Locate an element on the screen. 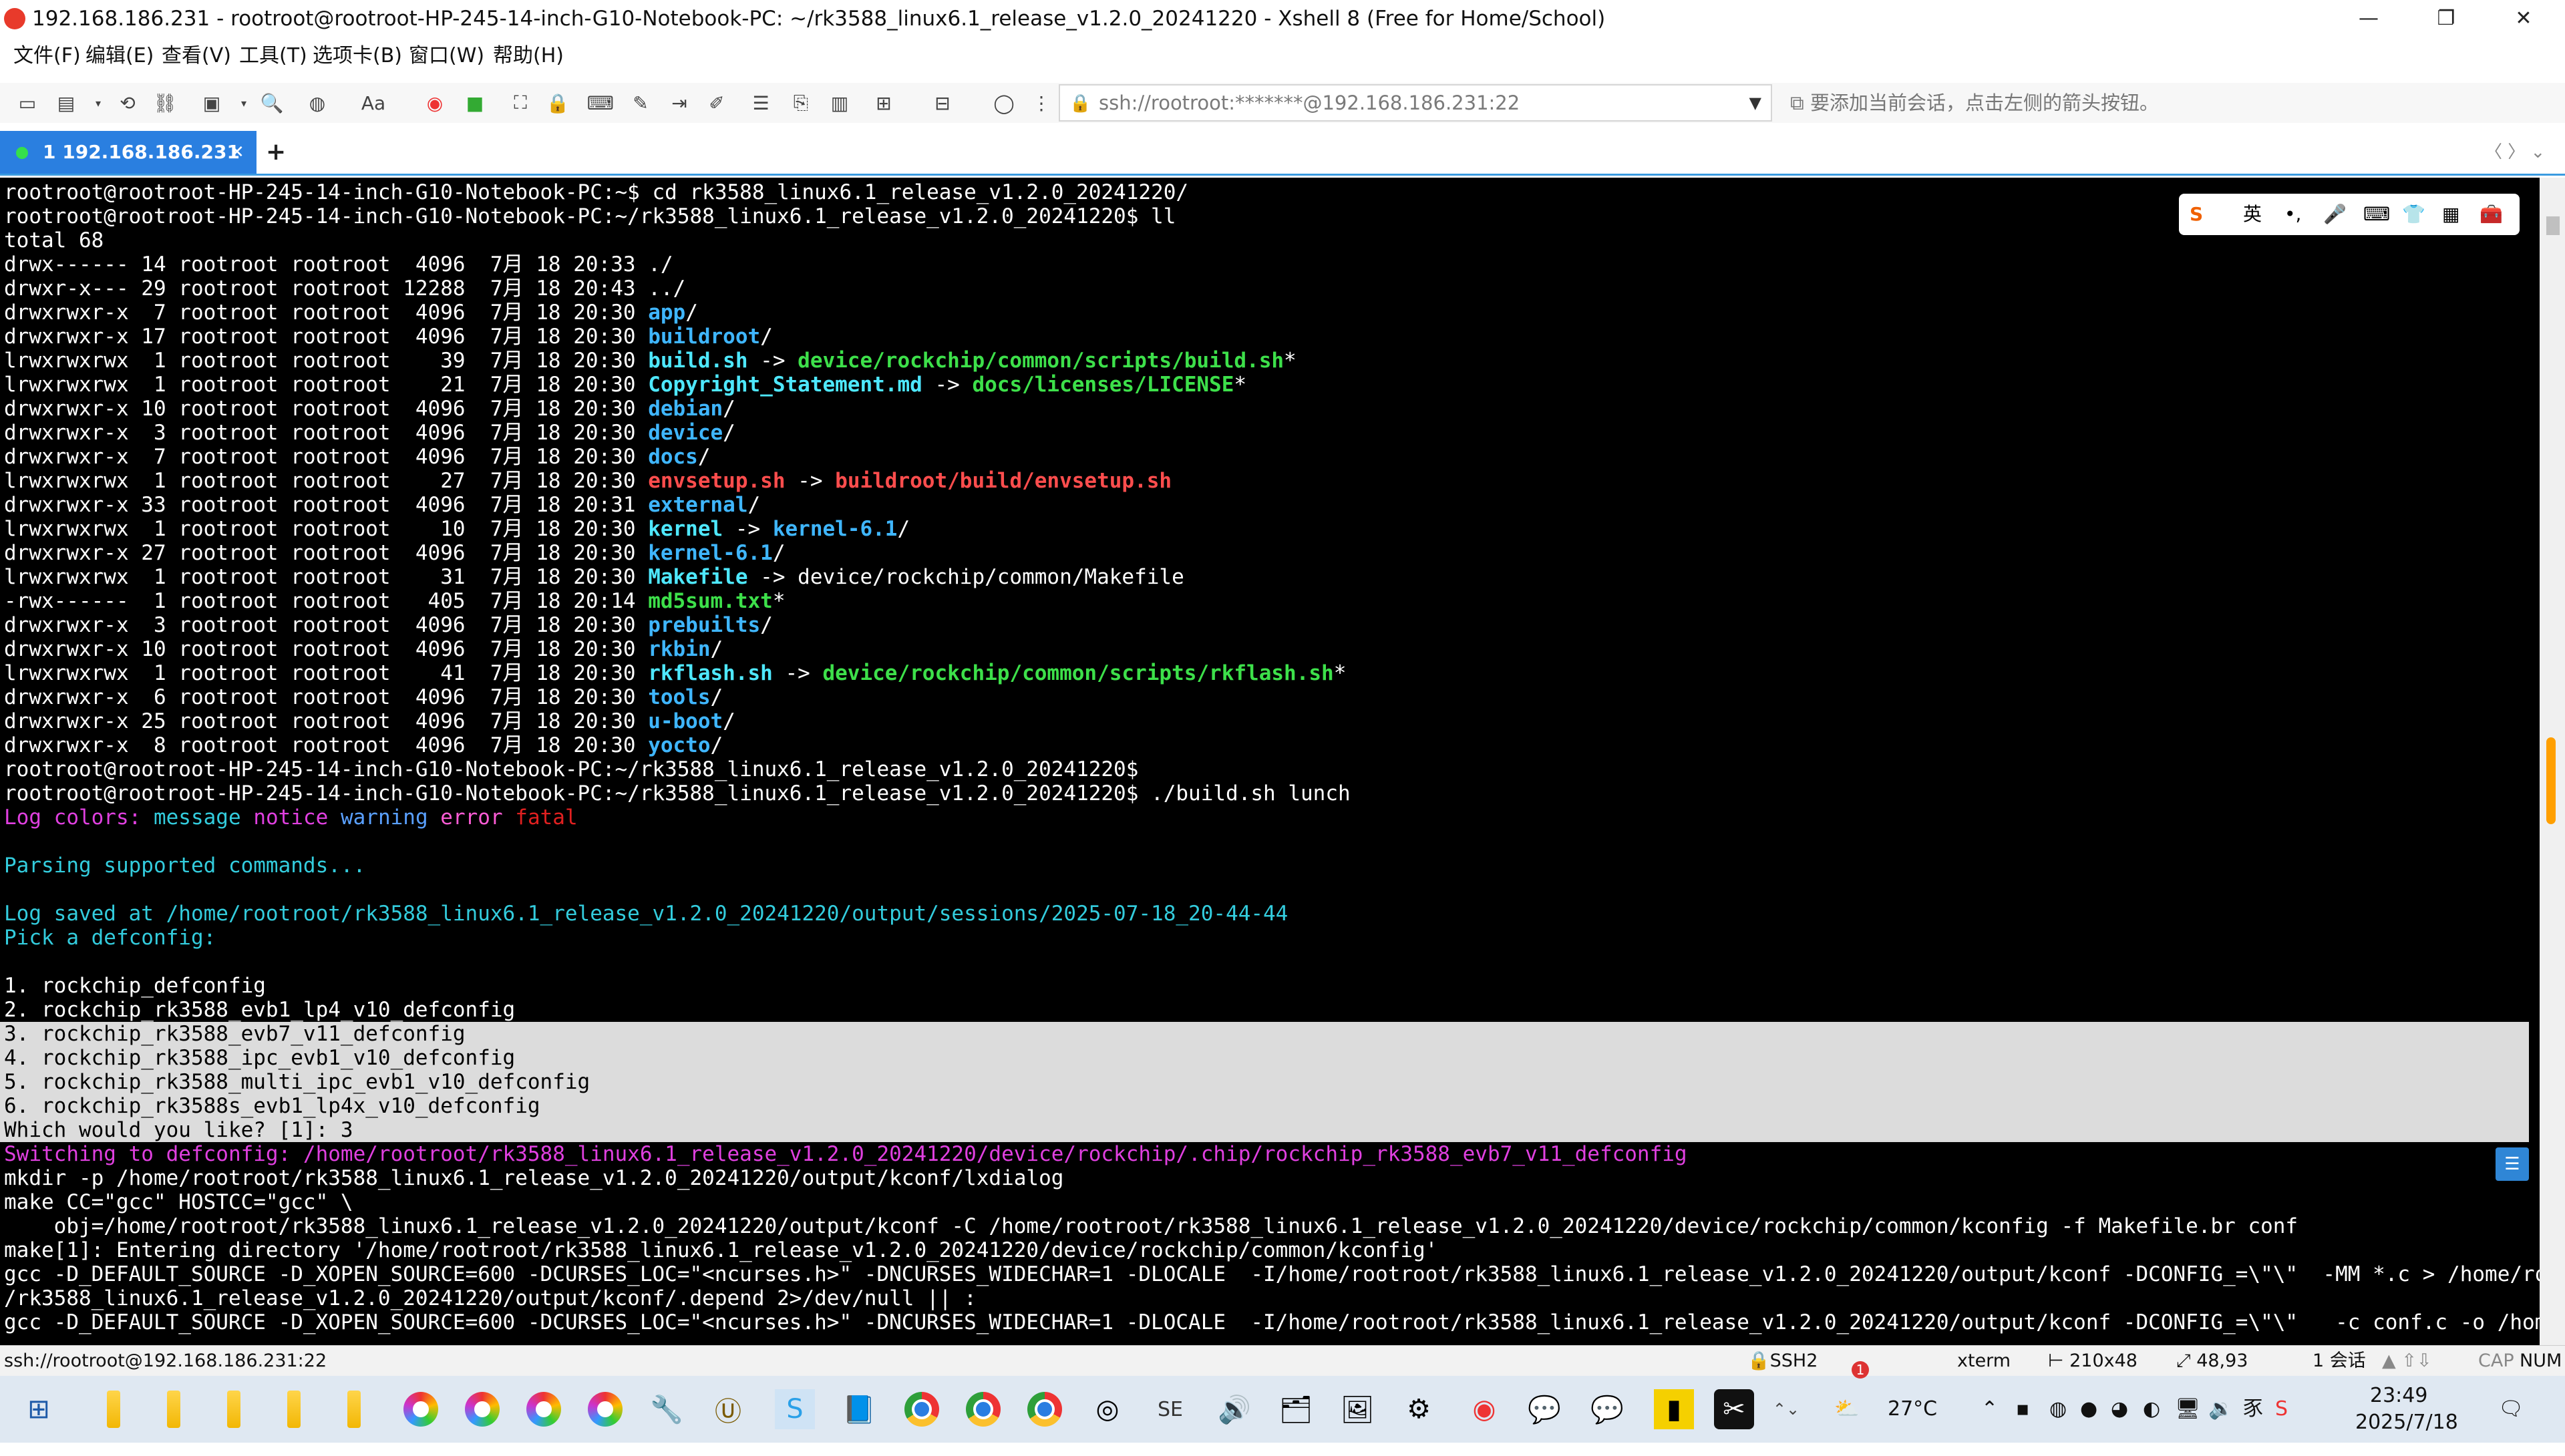 The height and width of the screenshot is (1456, 2565). volume-icon: 🔉 is located at coordinates (2220, 1409).